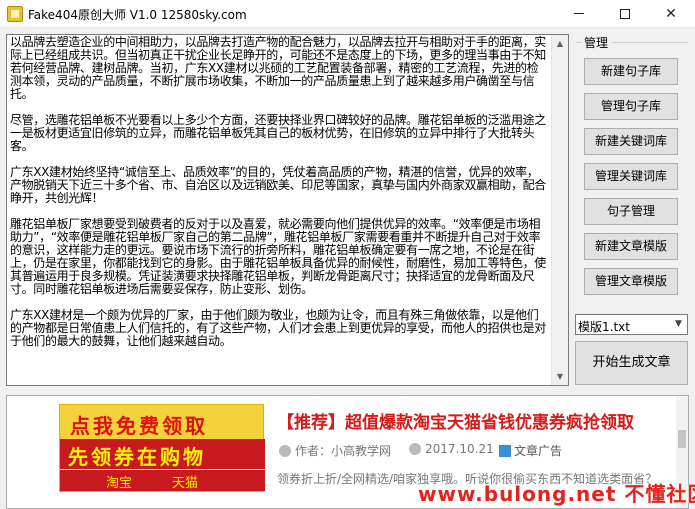 The width and height of the screenshot is (695, 509). Describe the element at coordinates (185, 483) in the screenshot. I see `banner-tag-tmall: 天猫` at that location.